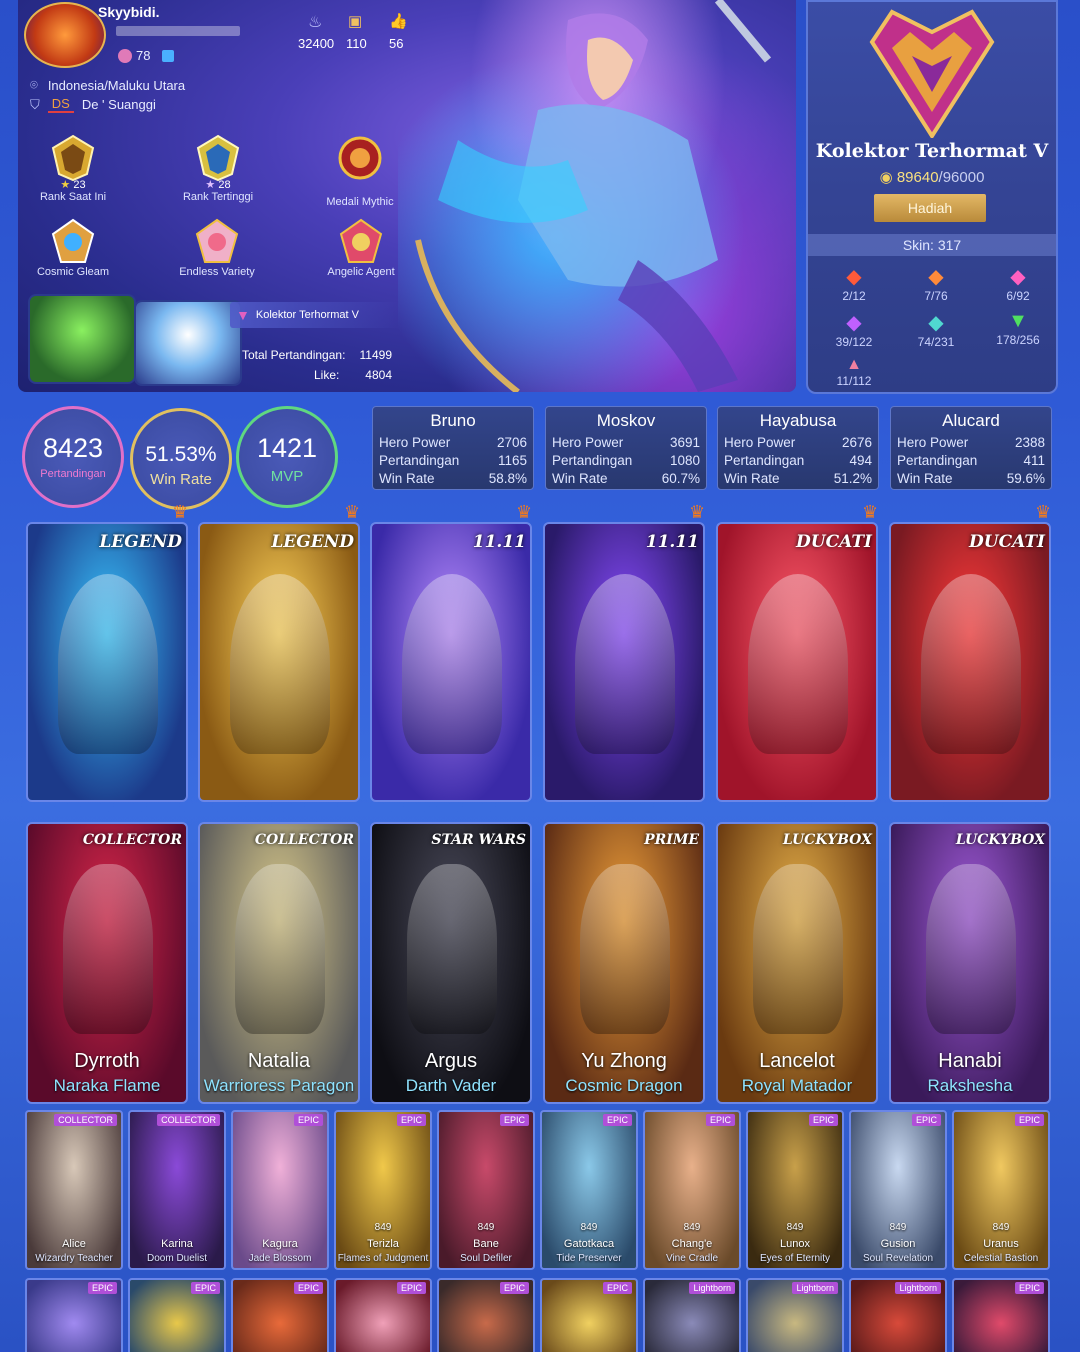 Image resolution: width=1080 pixels, height=1352 pixels. I want to click on collector-title: Kolektor Terhormat V, so click(932, 151).